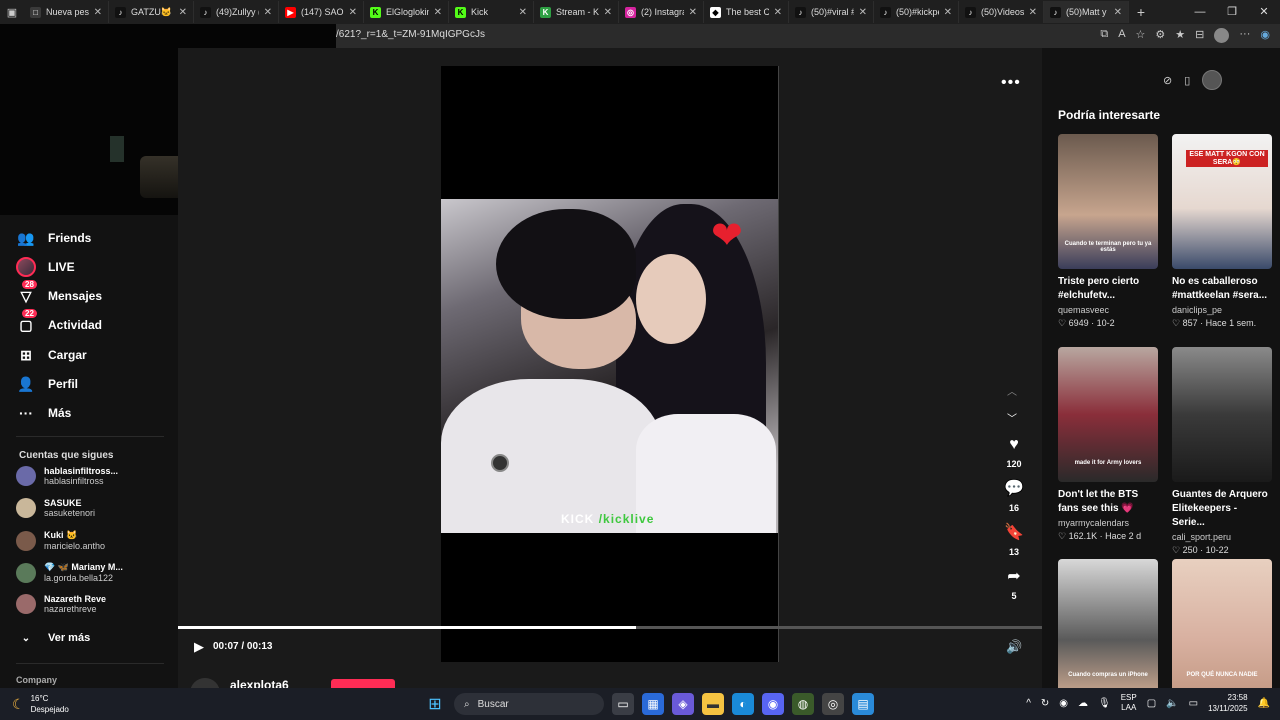 Image resolution: width=1280 pixels, height=720 pixels. What do you see at coordinates (53, 638) in the screenshot?
I see `see-more-button: ⌄ Ver más` at bounding box center [53, 638].